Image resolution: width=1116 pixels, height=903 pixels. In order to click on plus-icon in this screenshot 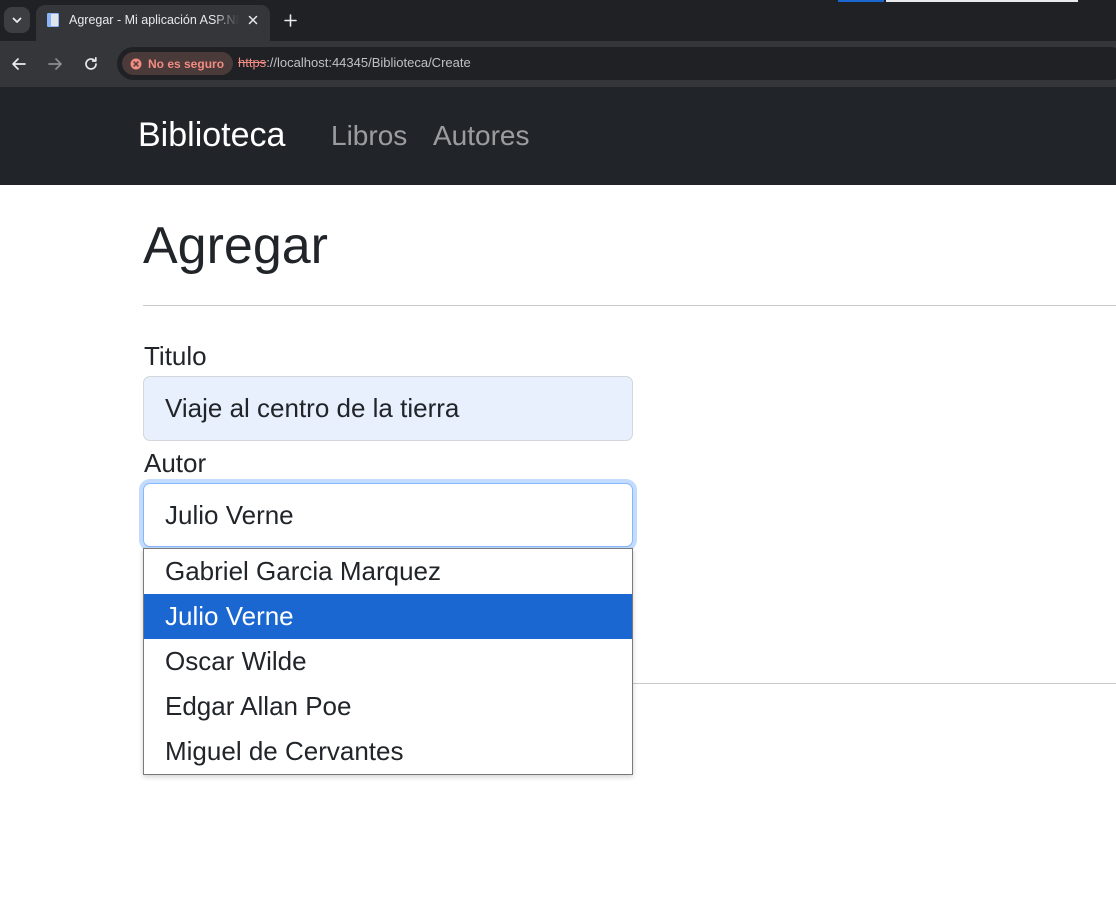, I will do `click(290, 20)`.